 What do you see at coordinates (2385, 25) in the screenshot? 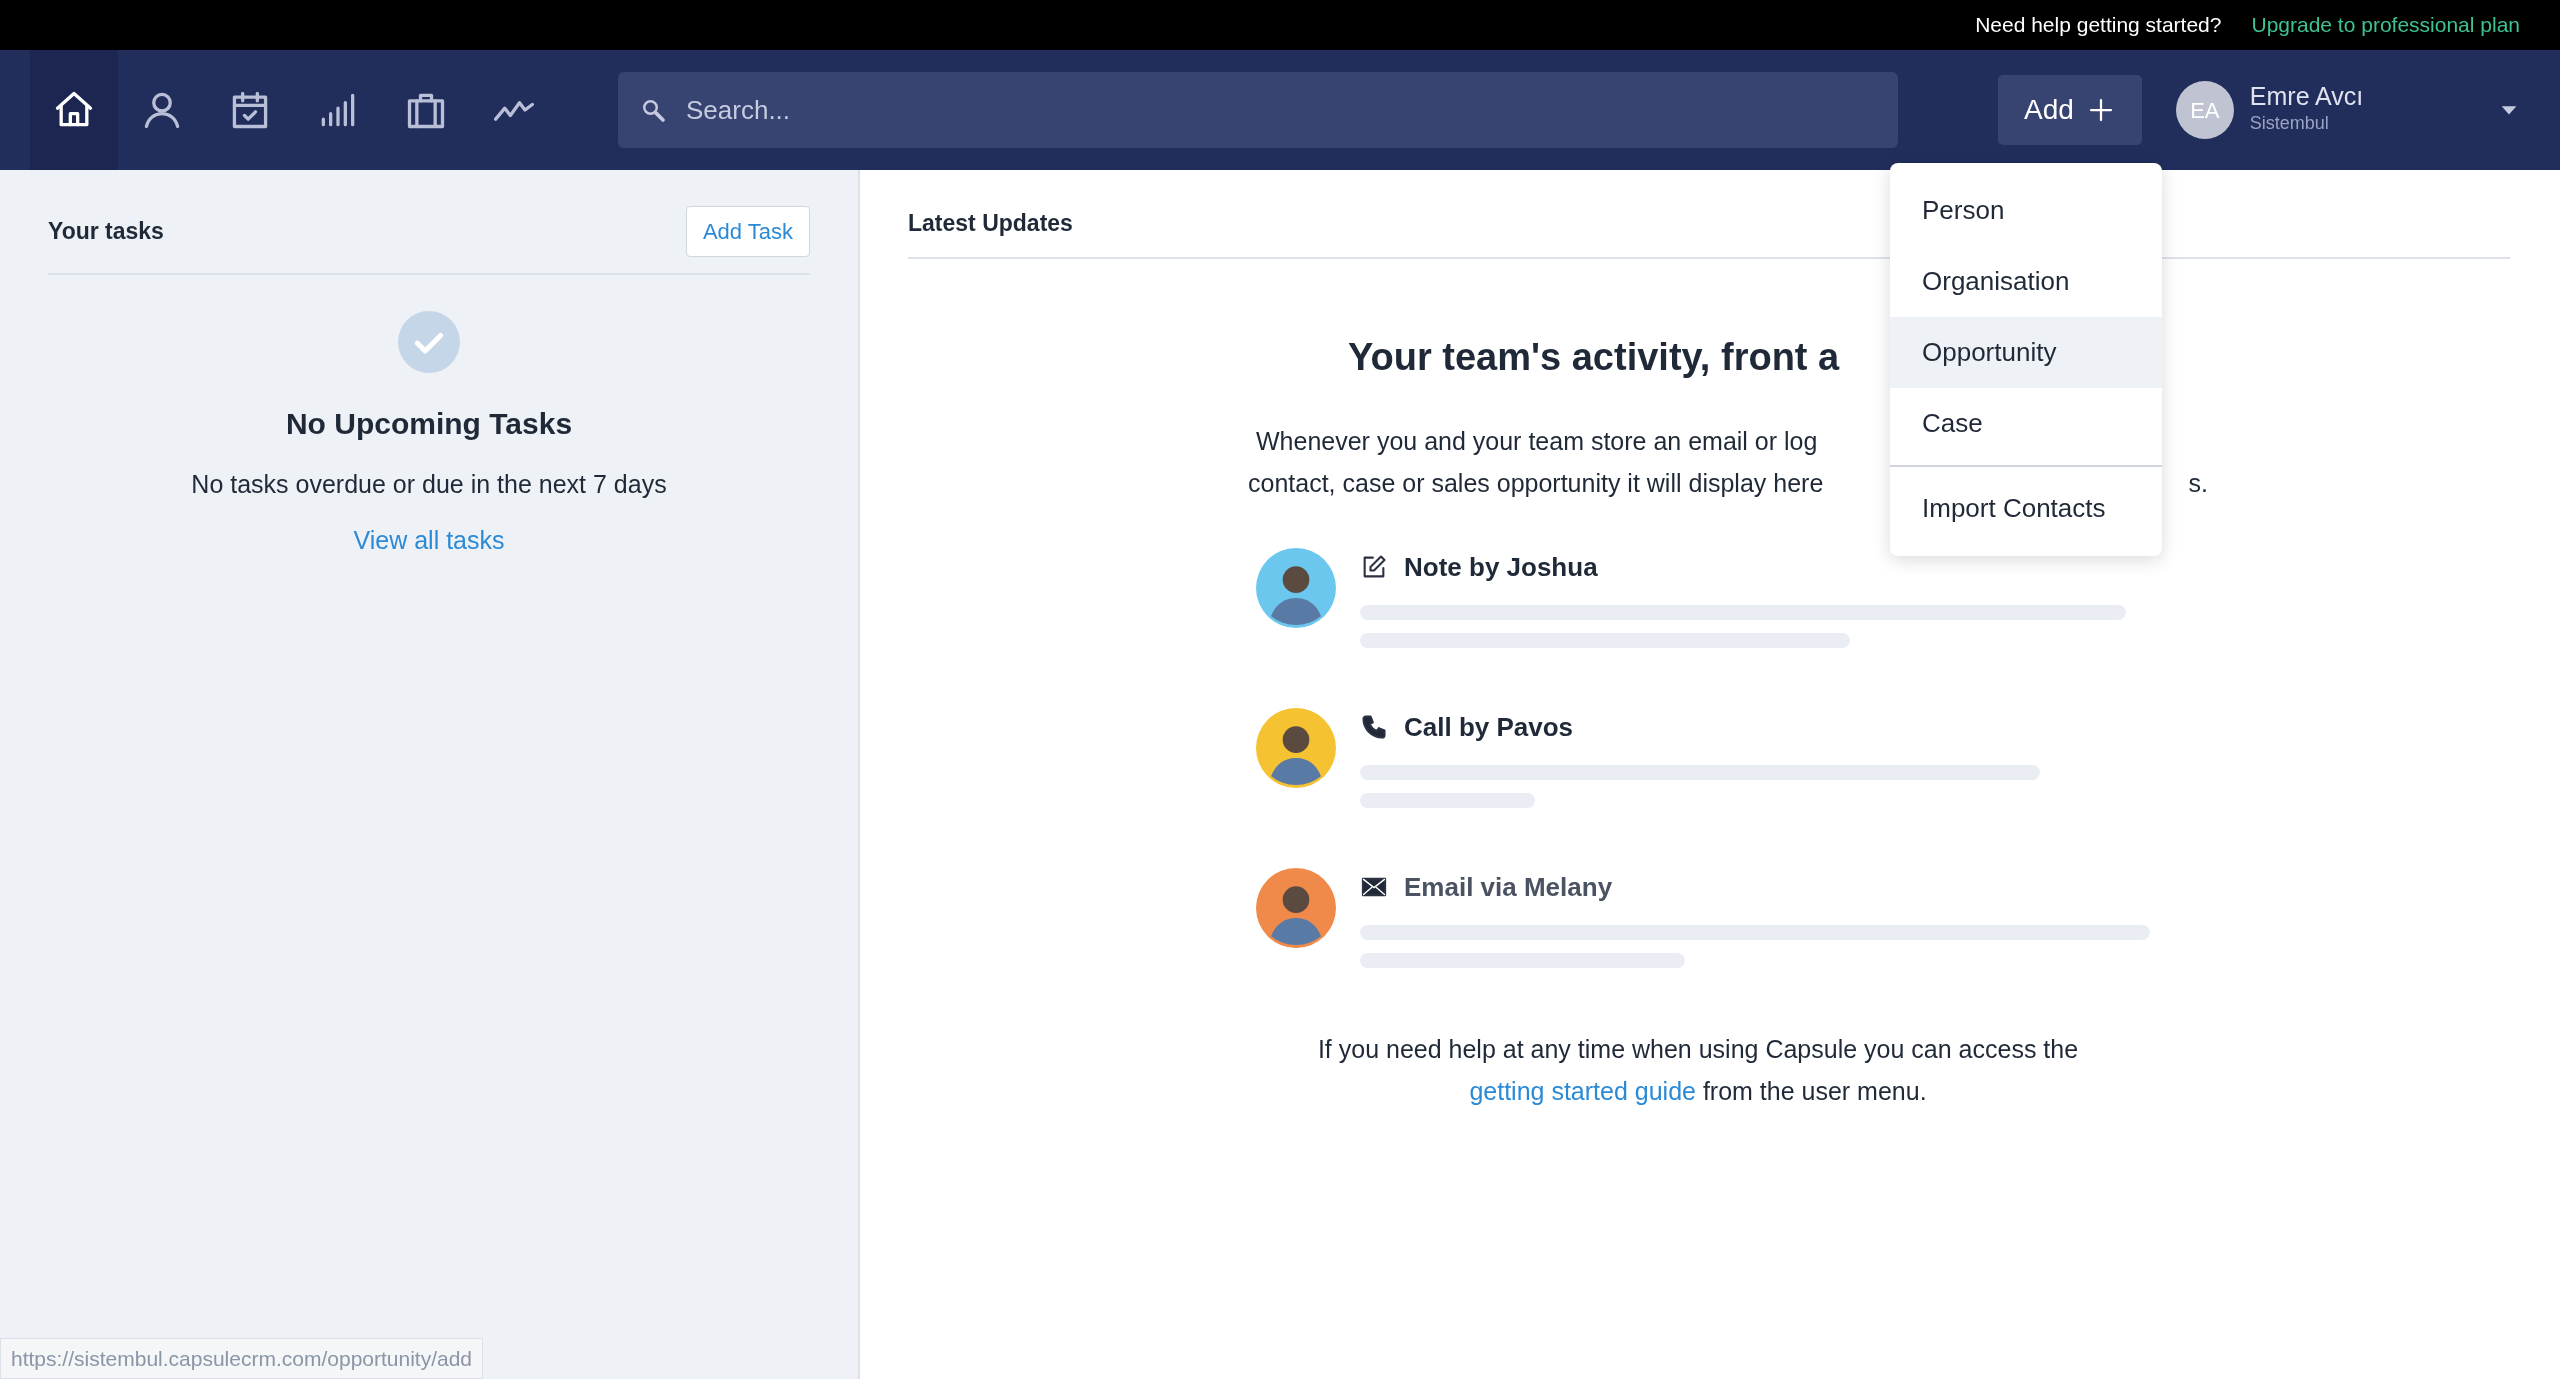
I see `upgrade-link: Upgrade to professional plan` at bounding box center [2385, 25].